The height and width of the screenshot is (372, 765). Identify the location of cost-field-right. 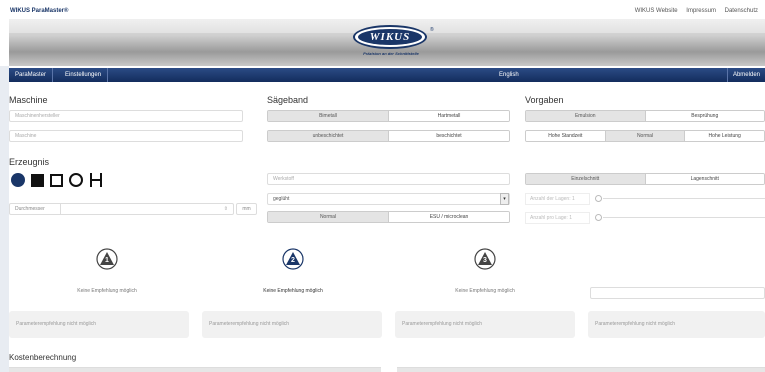
(581, 369).